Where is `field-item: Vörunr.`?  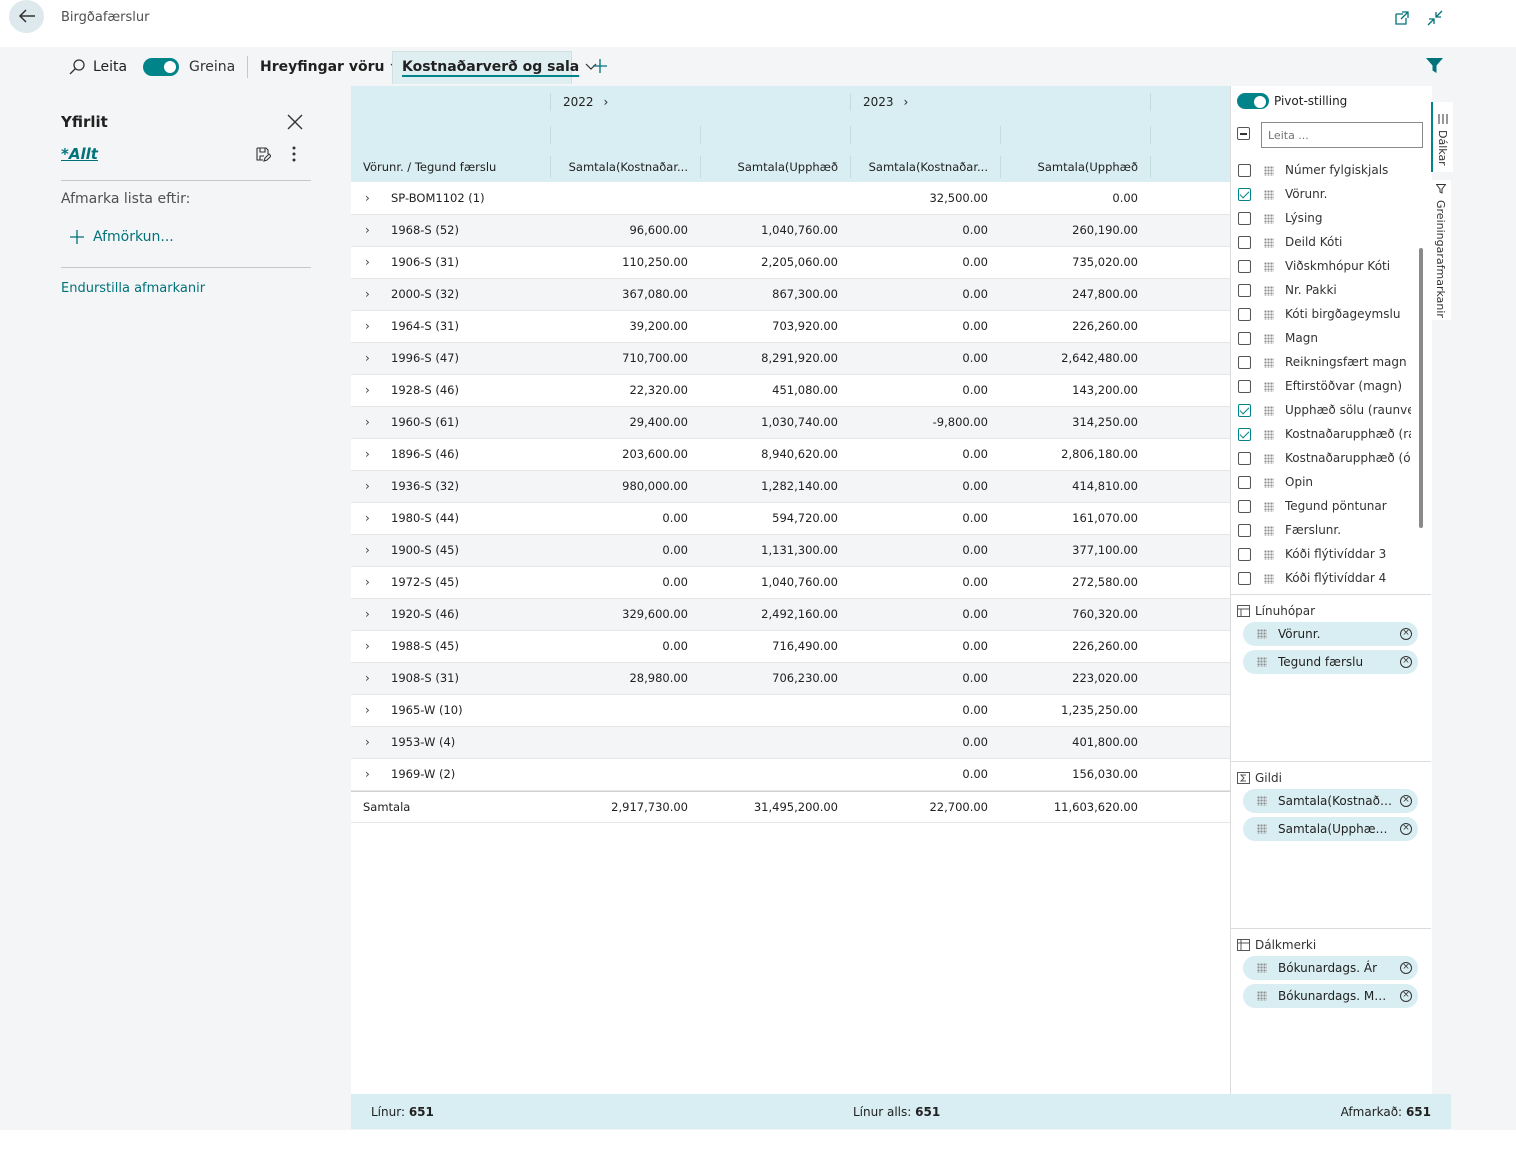 field-item: Vörunr. is located at coordinates (1327, 195).